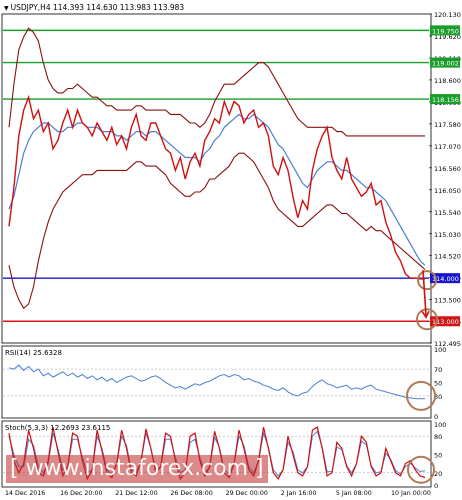 The width and height of the screenshot is (462, 500). I want to click on rsi-line, so click(217, 382).